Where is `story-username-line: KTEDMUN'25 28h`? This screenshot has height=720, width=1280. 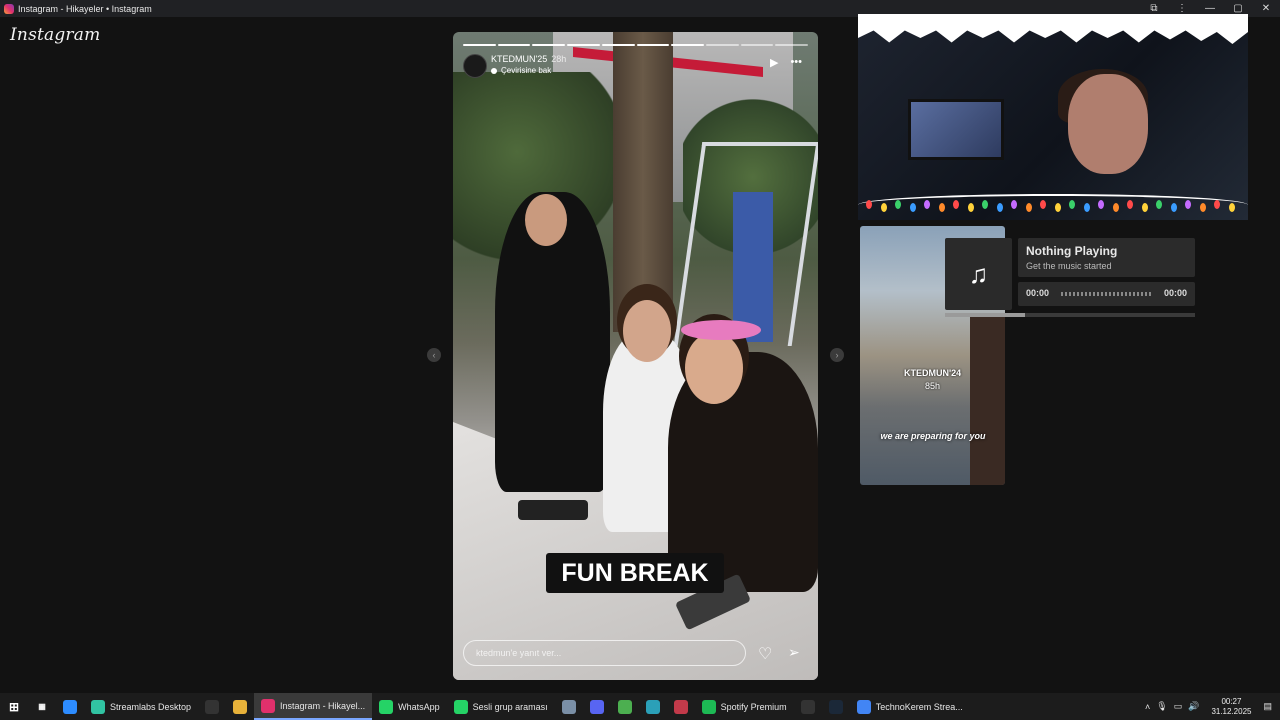
story-username-line: KTEDMUN'25 28h is located at coordinates (528, 59).